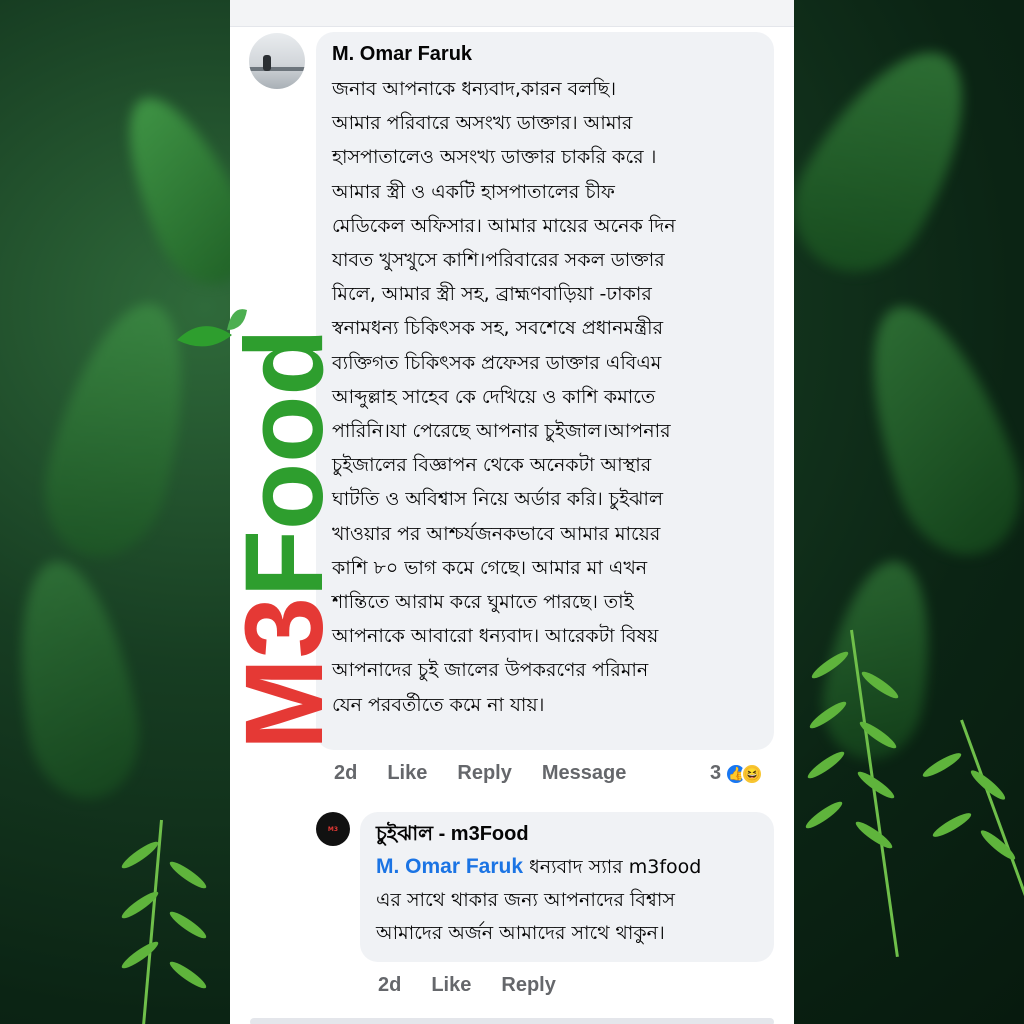  I want to click on comment-line: যাবত খুসখুসে কাশি।পরিবারের সকল ডাক্তার, so click(498, 260).